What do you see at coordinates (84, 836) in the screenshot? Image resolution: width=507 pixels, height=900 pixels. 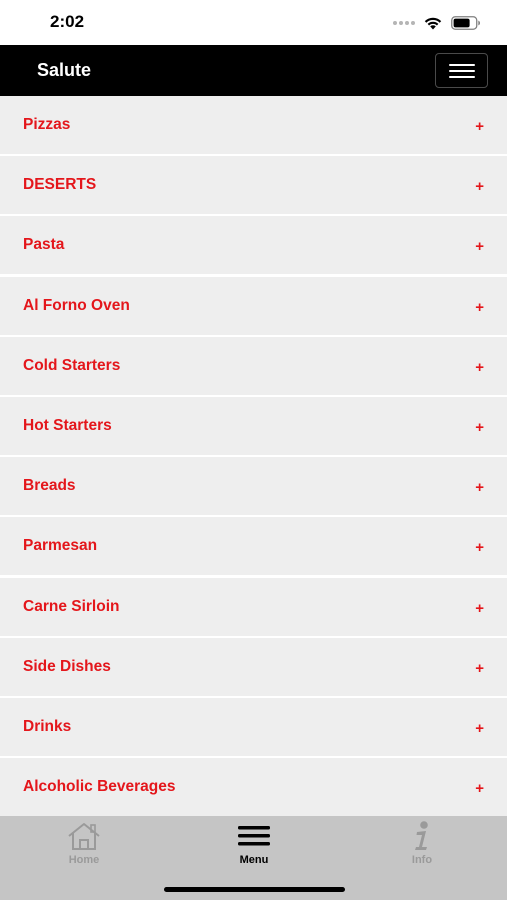 I see `home-icon` at bounding box center [84, 836].